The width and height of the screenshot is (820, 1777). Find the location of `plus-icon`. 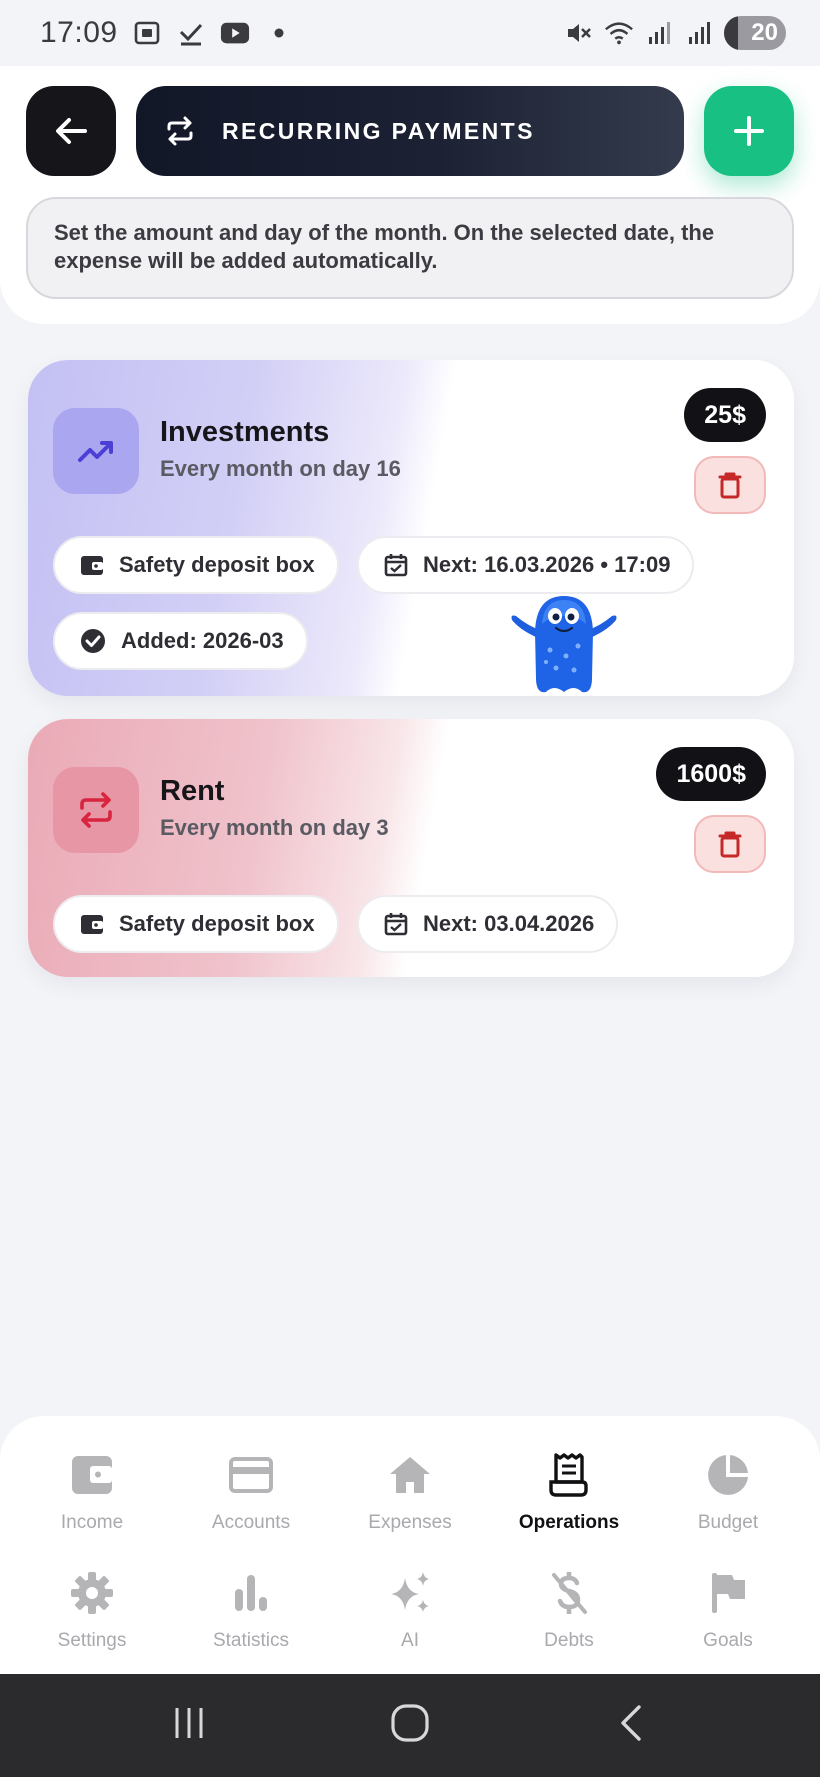

plus-icon is located at coordinates (749, 131).